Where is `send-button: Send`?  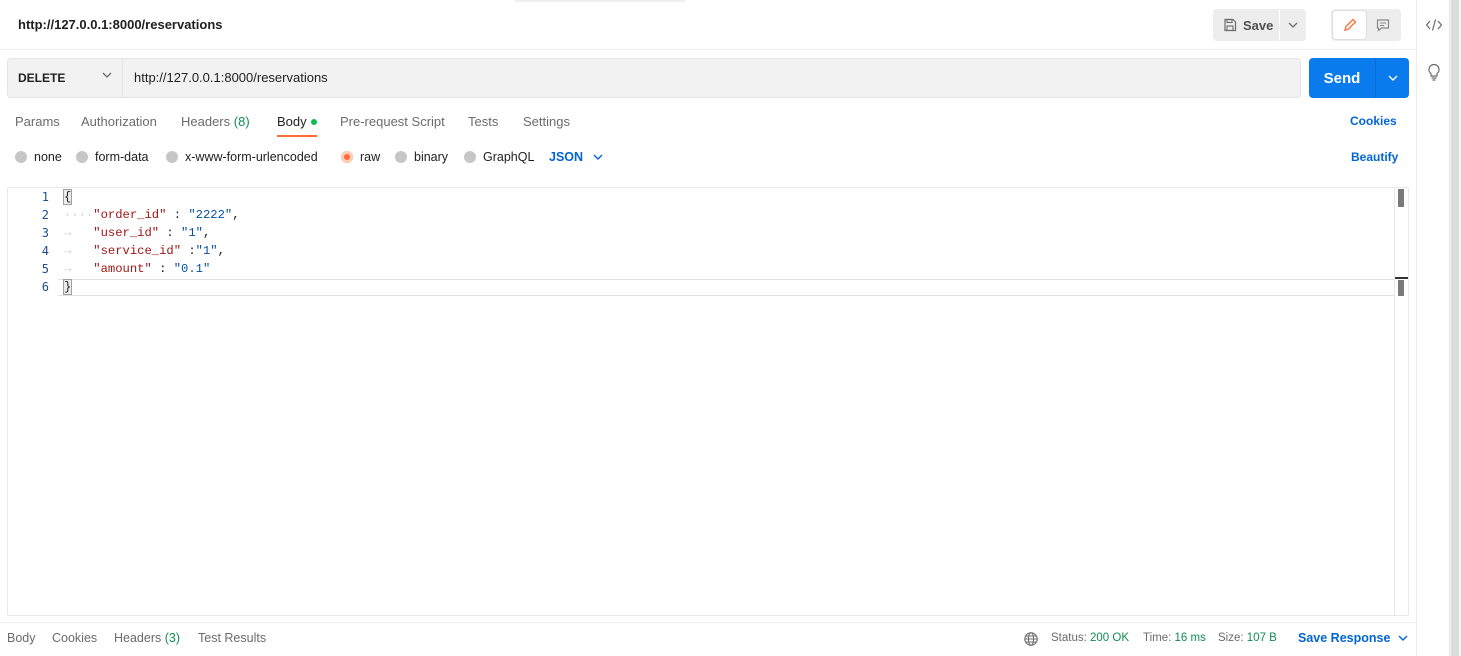 send-button: Send is located at coordinates (1342, 78).